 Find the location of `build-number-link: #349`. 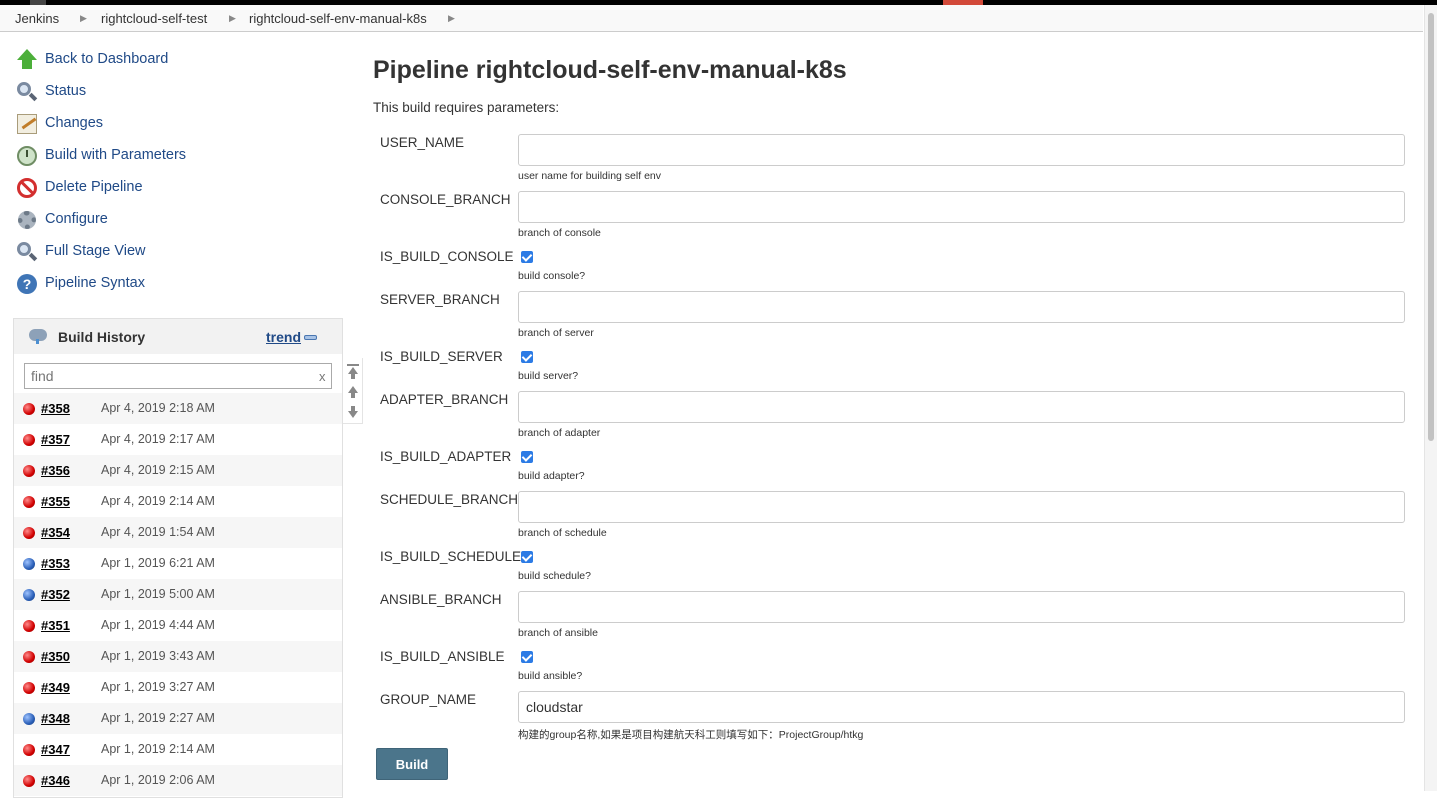

build-number-link: #349 is located at coordinates (55, 687).